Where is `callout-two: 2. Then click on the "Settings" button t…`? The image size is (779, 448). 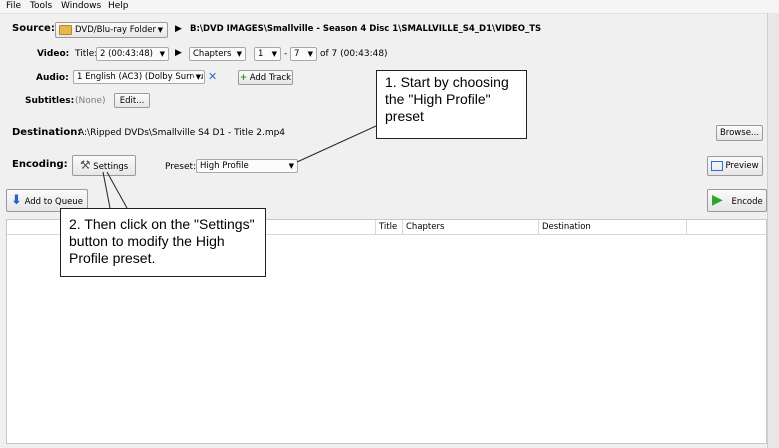 callout-two: 2. Then click on the "Settings" button t… is located at coordinates (163, 242).